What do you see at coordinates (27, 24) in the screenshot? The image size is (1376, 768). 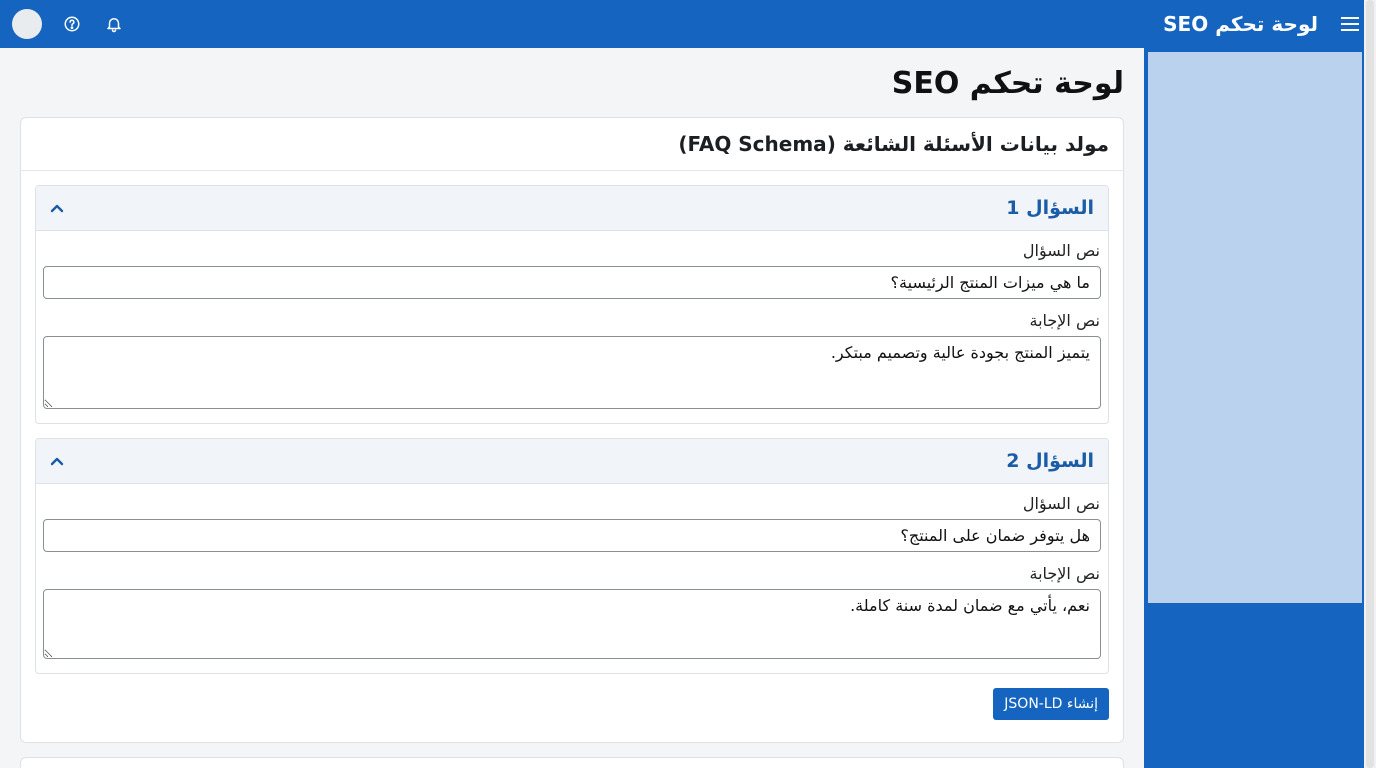 I see `avatar` at bounding box center [27, 24].